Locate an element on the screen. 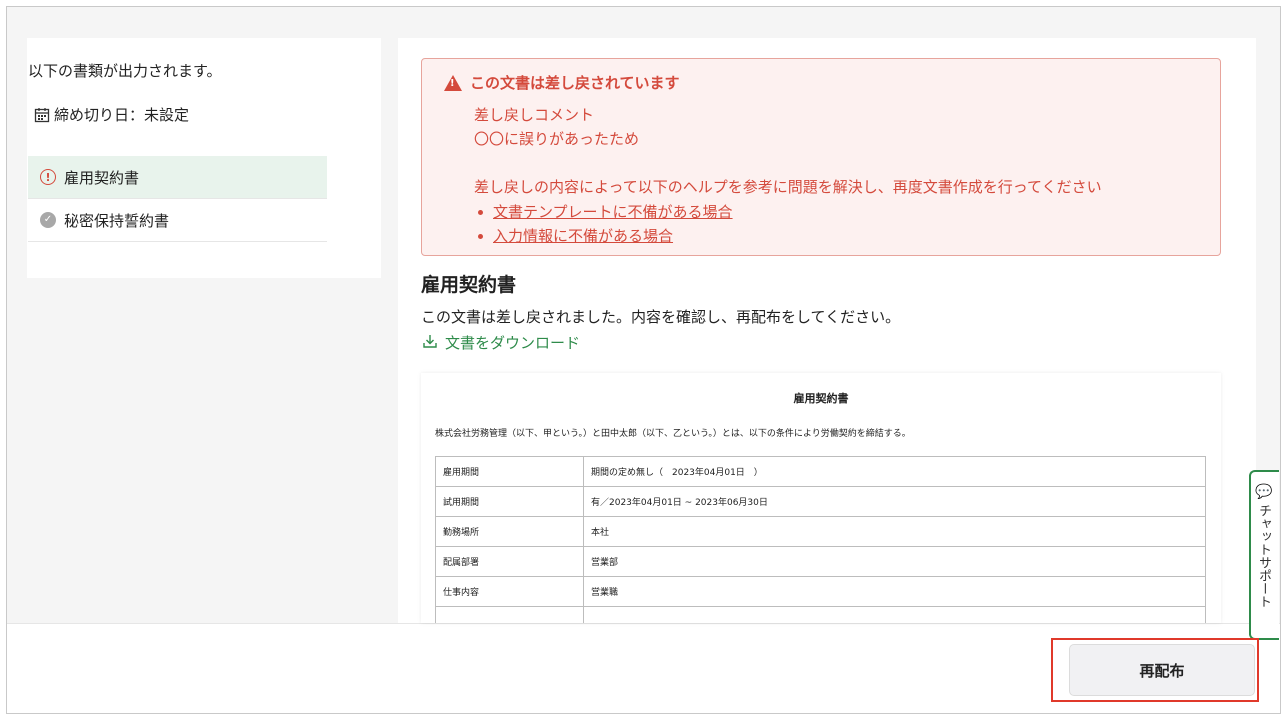  help-link-input: 入力情報に不備がある場合 is located at coordinates (583, 236).